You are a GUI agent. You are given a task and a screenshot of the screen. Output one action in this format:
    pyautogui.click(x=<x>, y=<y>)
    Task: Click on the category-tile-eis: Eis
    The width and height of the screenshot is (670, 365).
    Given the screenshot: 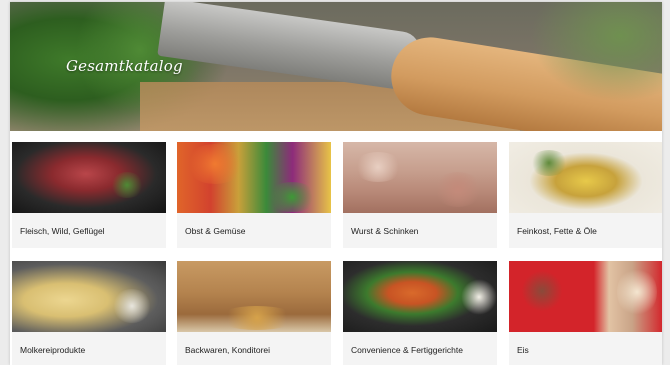 What is the action you would take?
    pyautogui.click(x=585, y=313)
    